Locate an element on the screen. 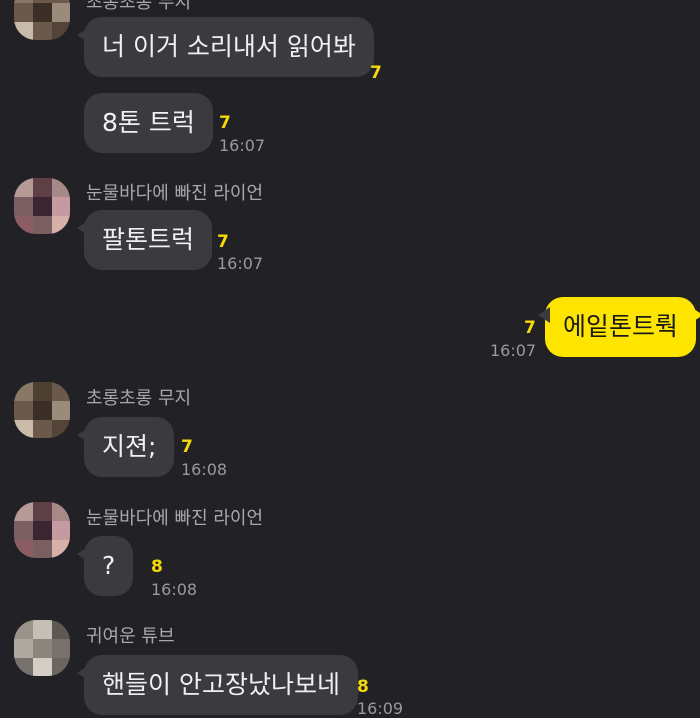 This screenshot has height=718, width=700. message-bubble: 핸들이 안고장났나보네 is located at coordinates (217, 685).